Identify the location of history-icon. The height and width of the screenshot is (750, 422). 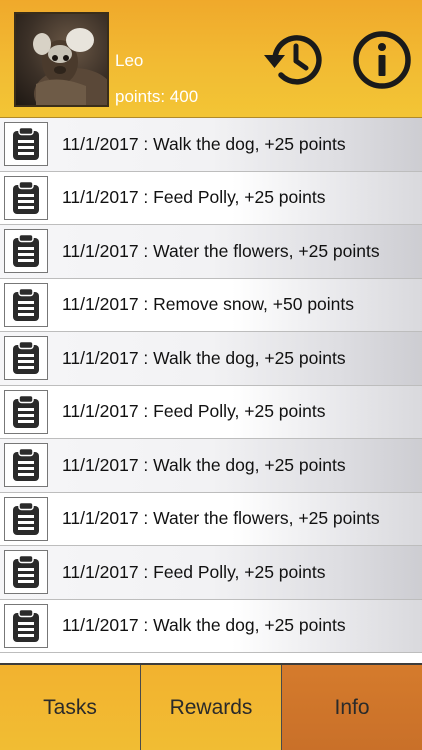
(293, 60).